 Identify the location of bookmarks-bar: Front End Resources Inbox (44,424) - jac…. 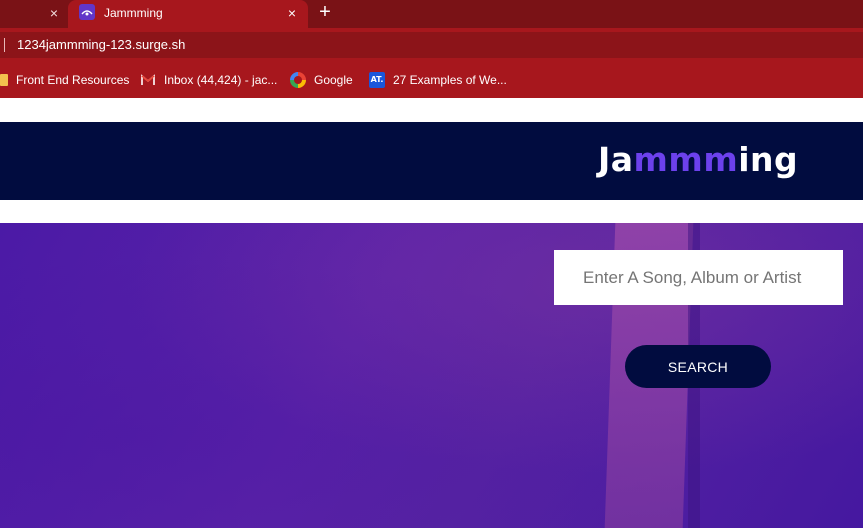
(431, 80).